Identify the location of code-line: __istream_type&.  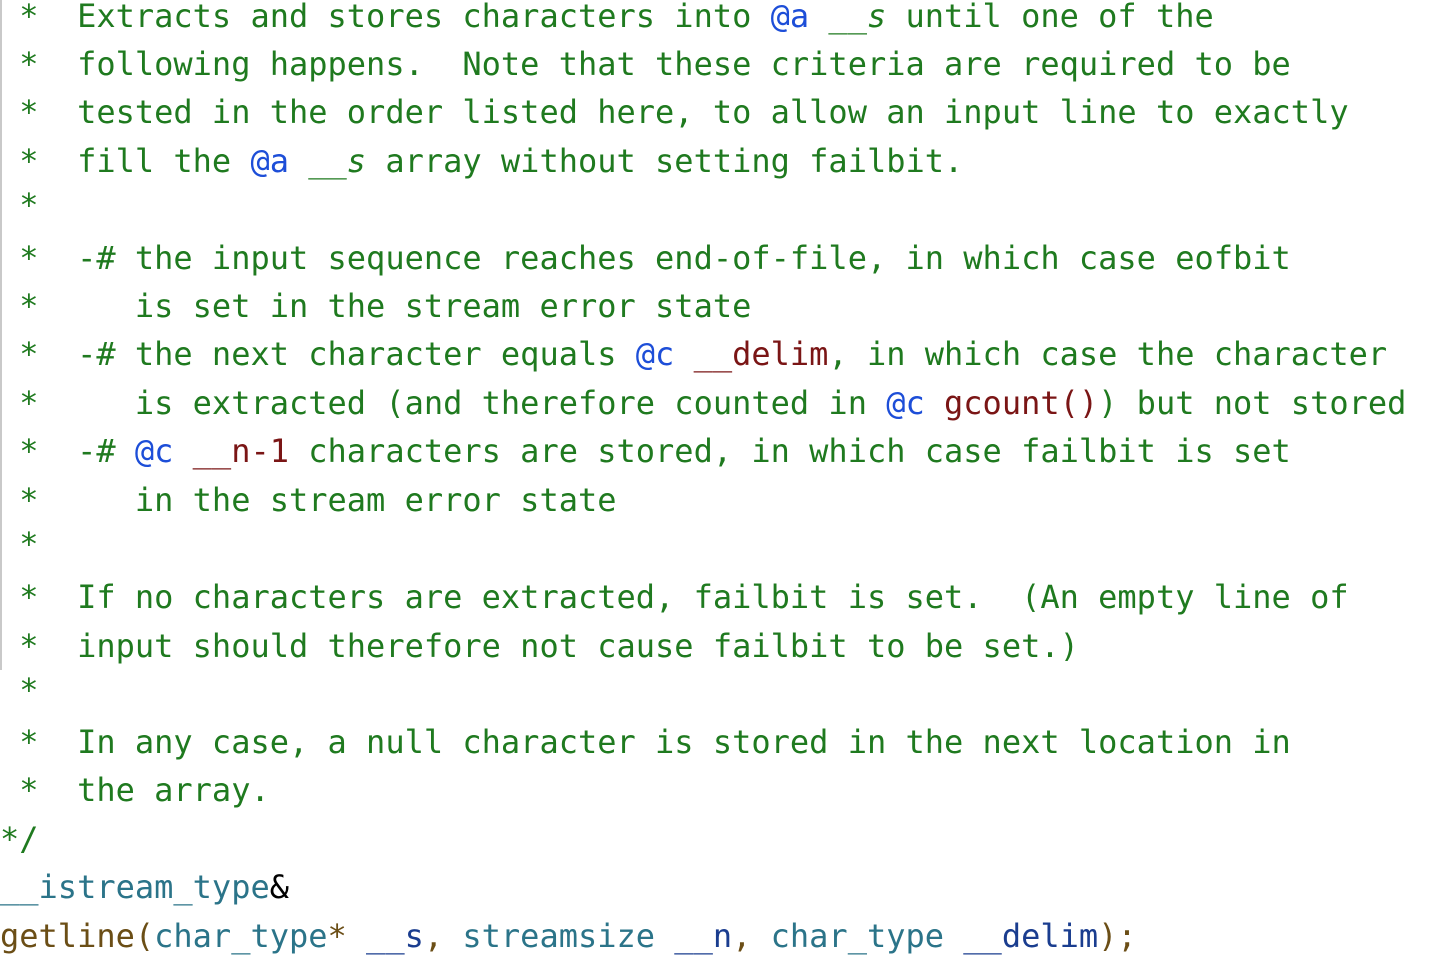
(144, 887).